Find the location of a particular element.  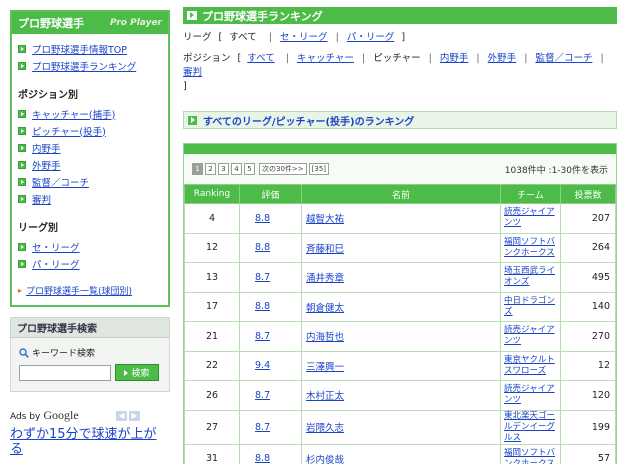

bracket-open: [ is located at coordinates (239, 58).